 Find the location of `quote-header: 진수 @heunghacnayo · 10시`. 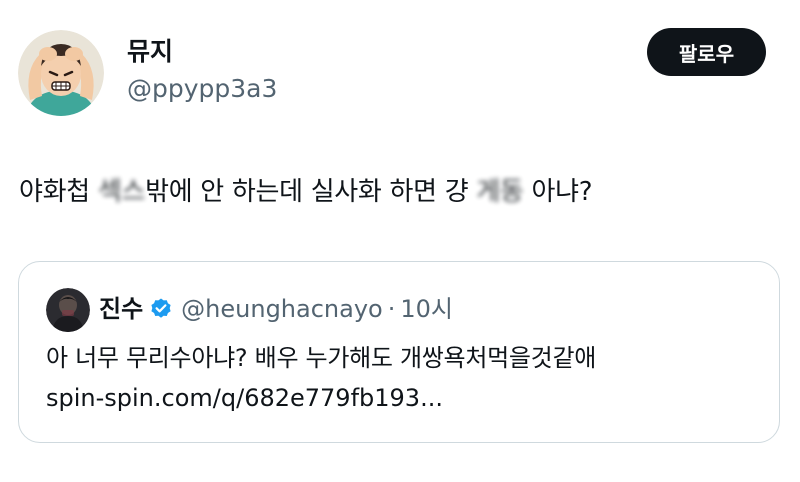

quote-header: 진수 @heunghacnayo · 10시 is located at coordinates (276, 309).